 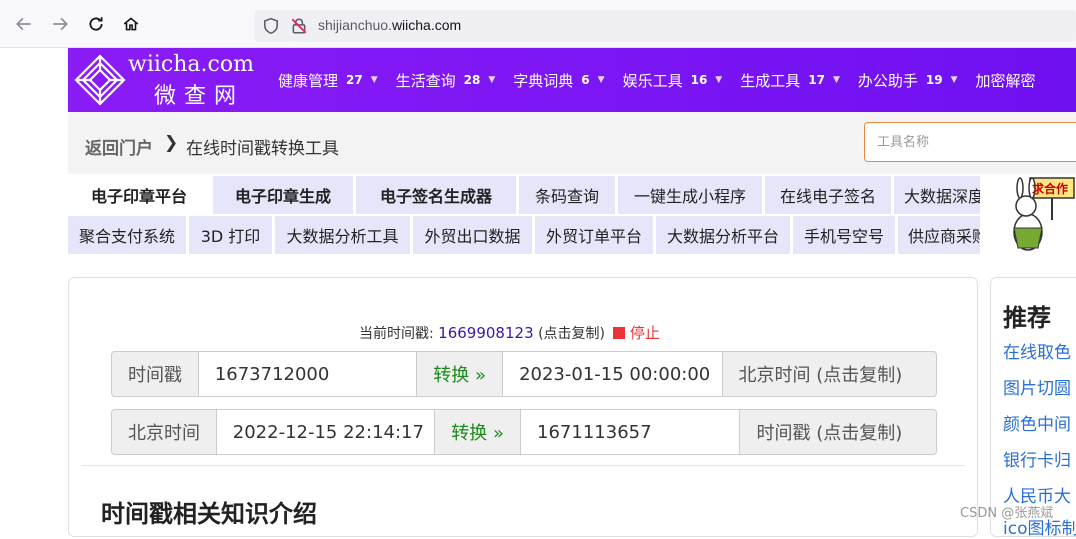 What do you see at coordinates (354, 80) in the screenshot?
I see `nav-count: 27` at bounding box center [354, 80].